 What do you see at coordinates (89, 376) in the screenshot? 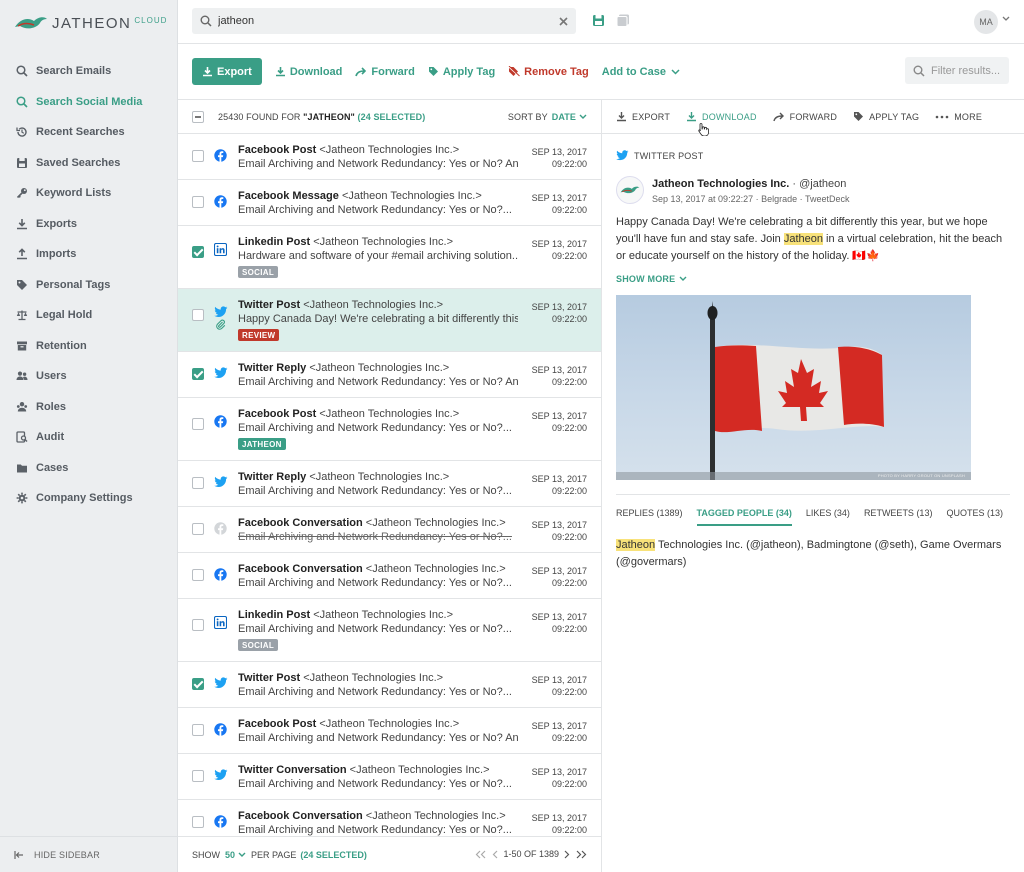
I see `sidebar-item-users: Users` at bounding box center [89, 376].